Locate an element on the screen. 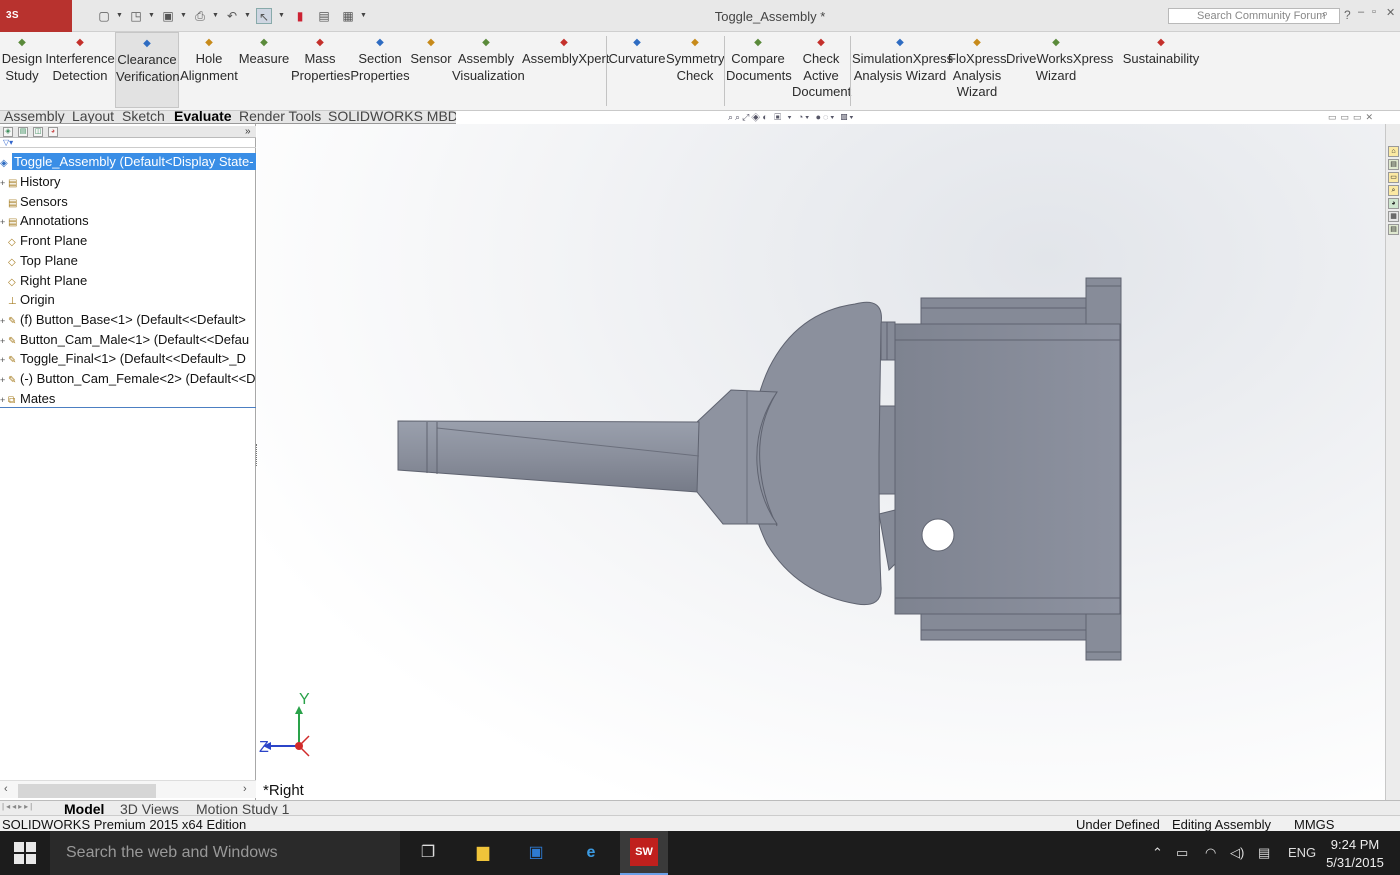 The height and width of the screenshot is (875, 1400). options-dropdown-icon: ▼ is located at coordinates (364, 16).